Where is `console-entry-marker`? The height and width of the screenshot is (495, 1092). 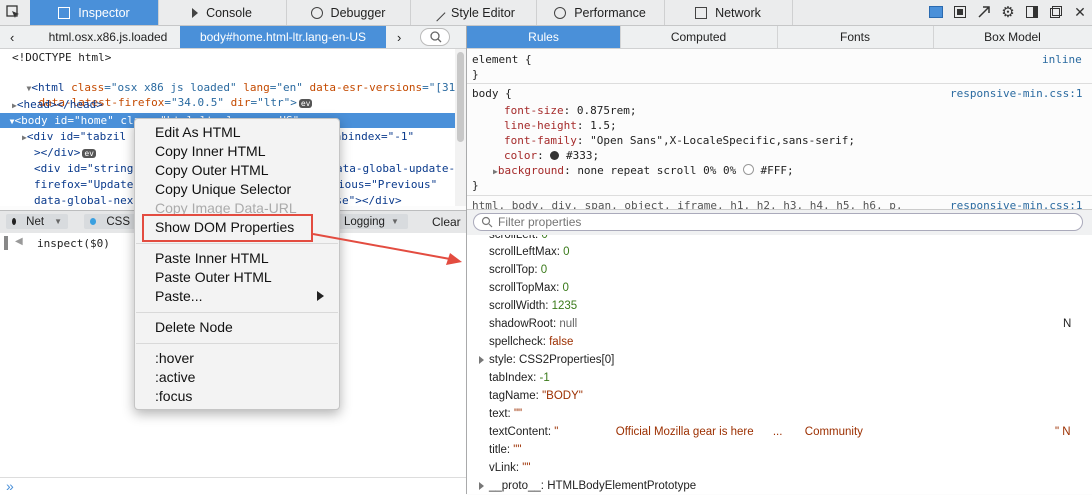
console-entry-marker is located at coordinates (6, 243).